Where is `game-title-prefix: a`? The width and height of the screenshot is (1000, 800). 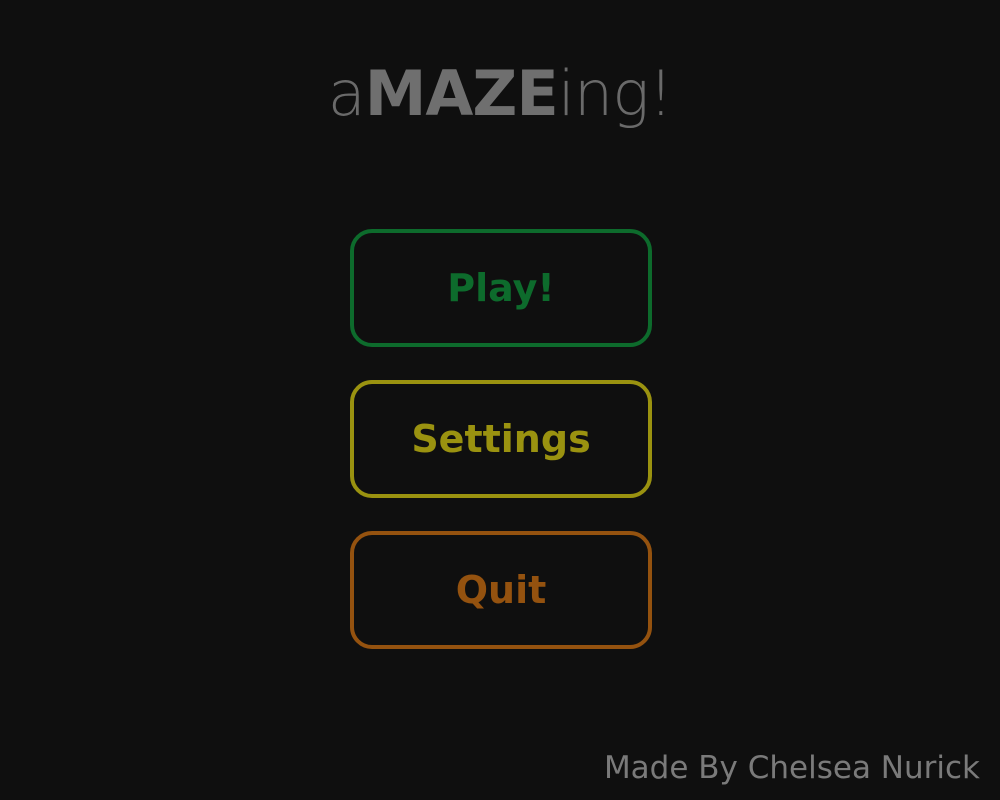 game-title-prefix: a is located at coordinates (346, 93).